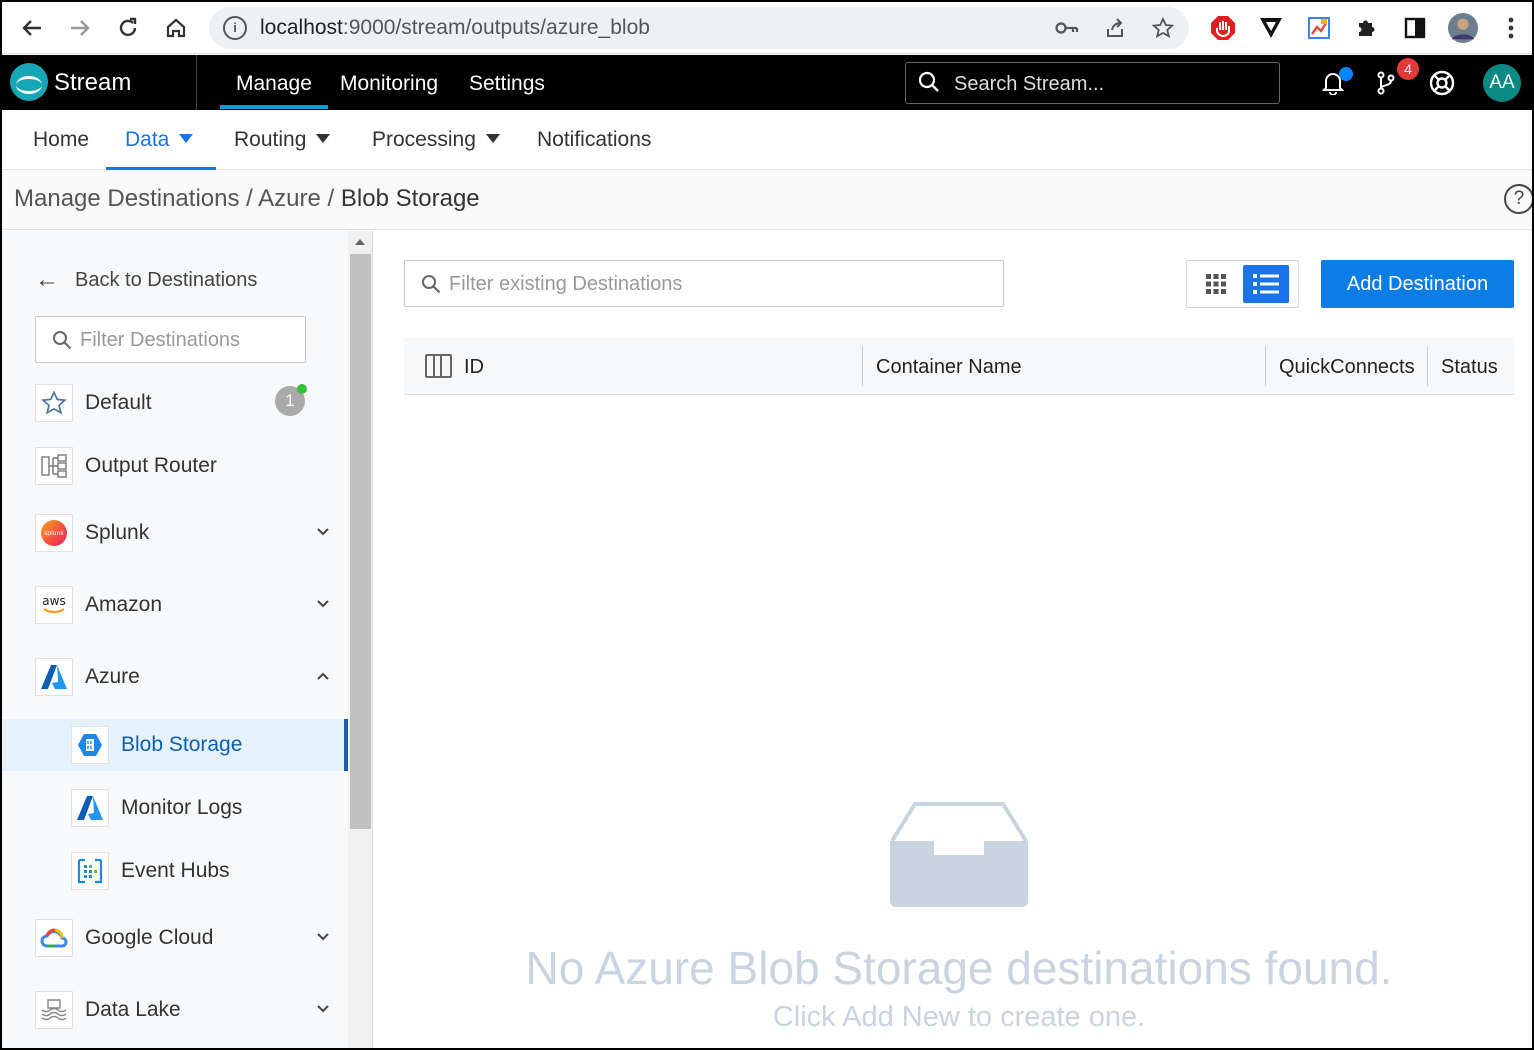 The height and width of the screenshot is (1050, 1534). Describe the element at coordinates (54, 938) in the screenshot. I see `google-cloud-icon` at that location.